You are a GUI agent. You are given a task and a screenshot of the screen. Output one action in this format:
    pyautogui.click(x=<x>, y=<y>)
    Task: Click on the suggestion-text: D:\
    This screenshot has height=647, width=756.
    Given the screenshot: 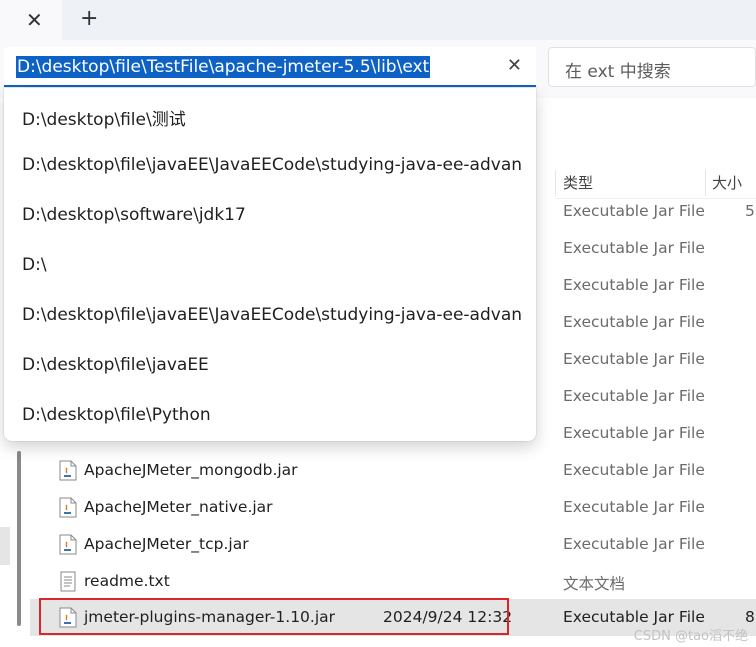 What is the action you would take?
    pyautogui.click(x=34, y=265)
    